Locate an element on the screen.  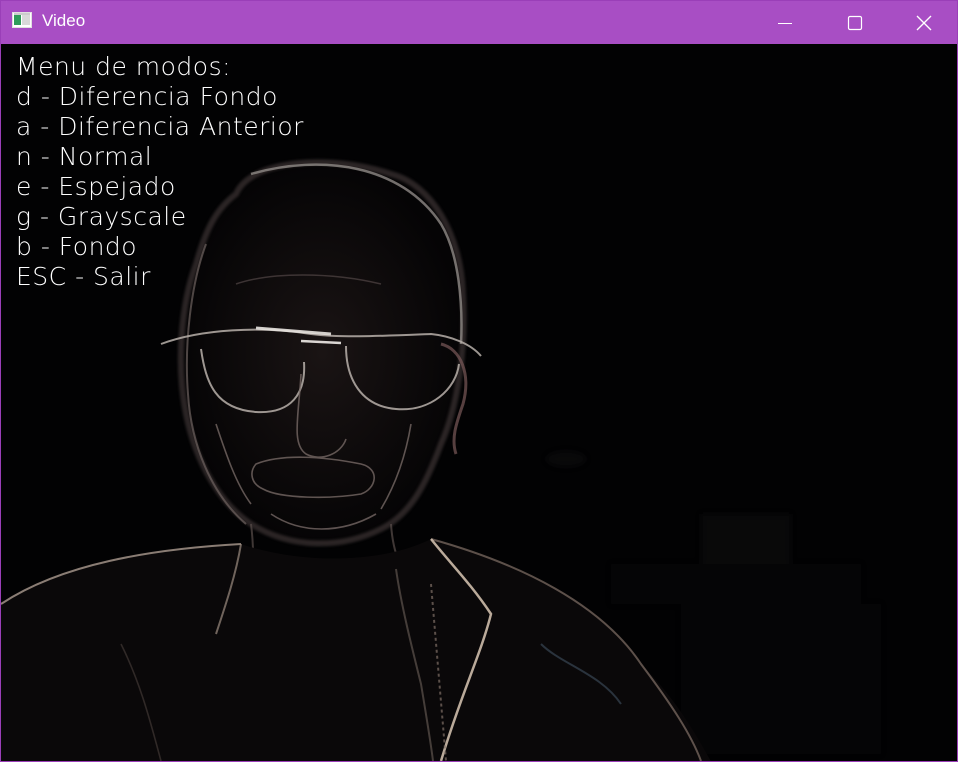
maximize-button is located at coordinates (855, 22).